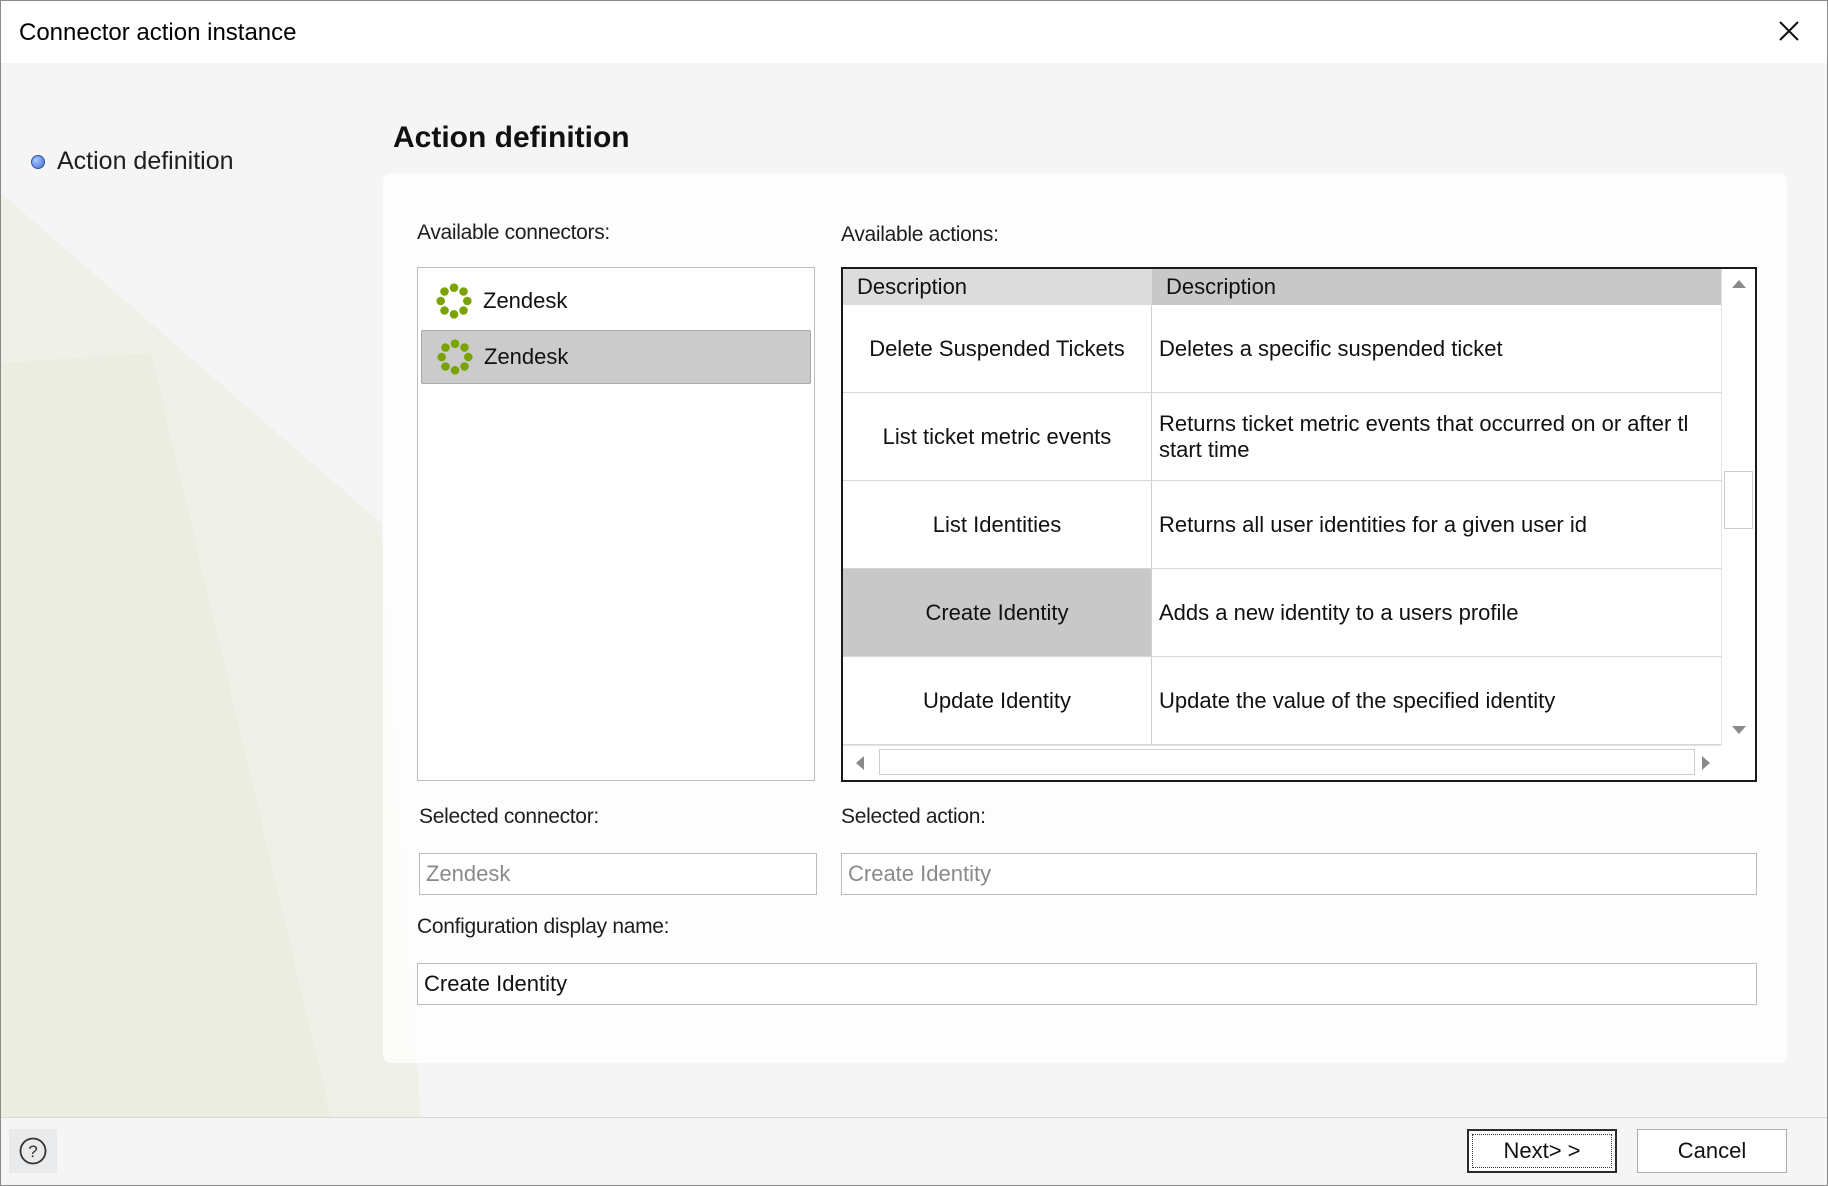  Describe the element at coordinates (1738, 762) in the screenshot. I see `scrollbar-corner` at that location.